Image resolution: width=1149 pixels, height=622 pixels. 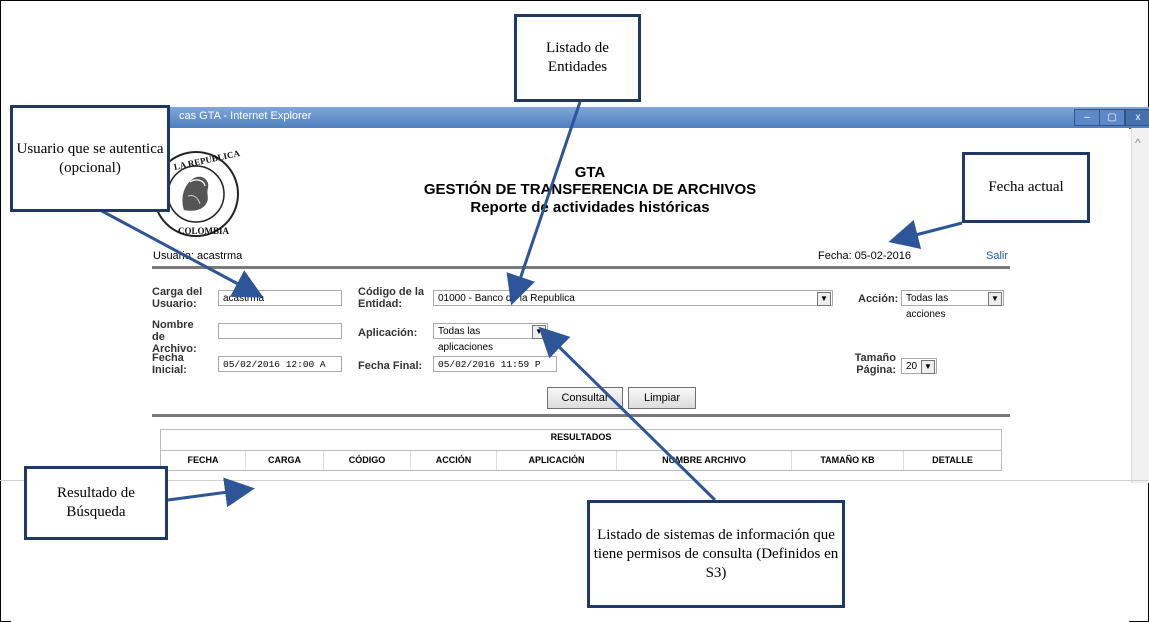 I want to click on aplicacion-value: Todas las aplicaciones, so click(x=466, y=339).